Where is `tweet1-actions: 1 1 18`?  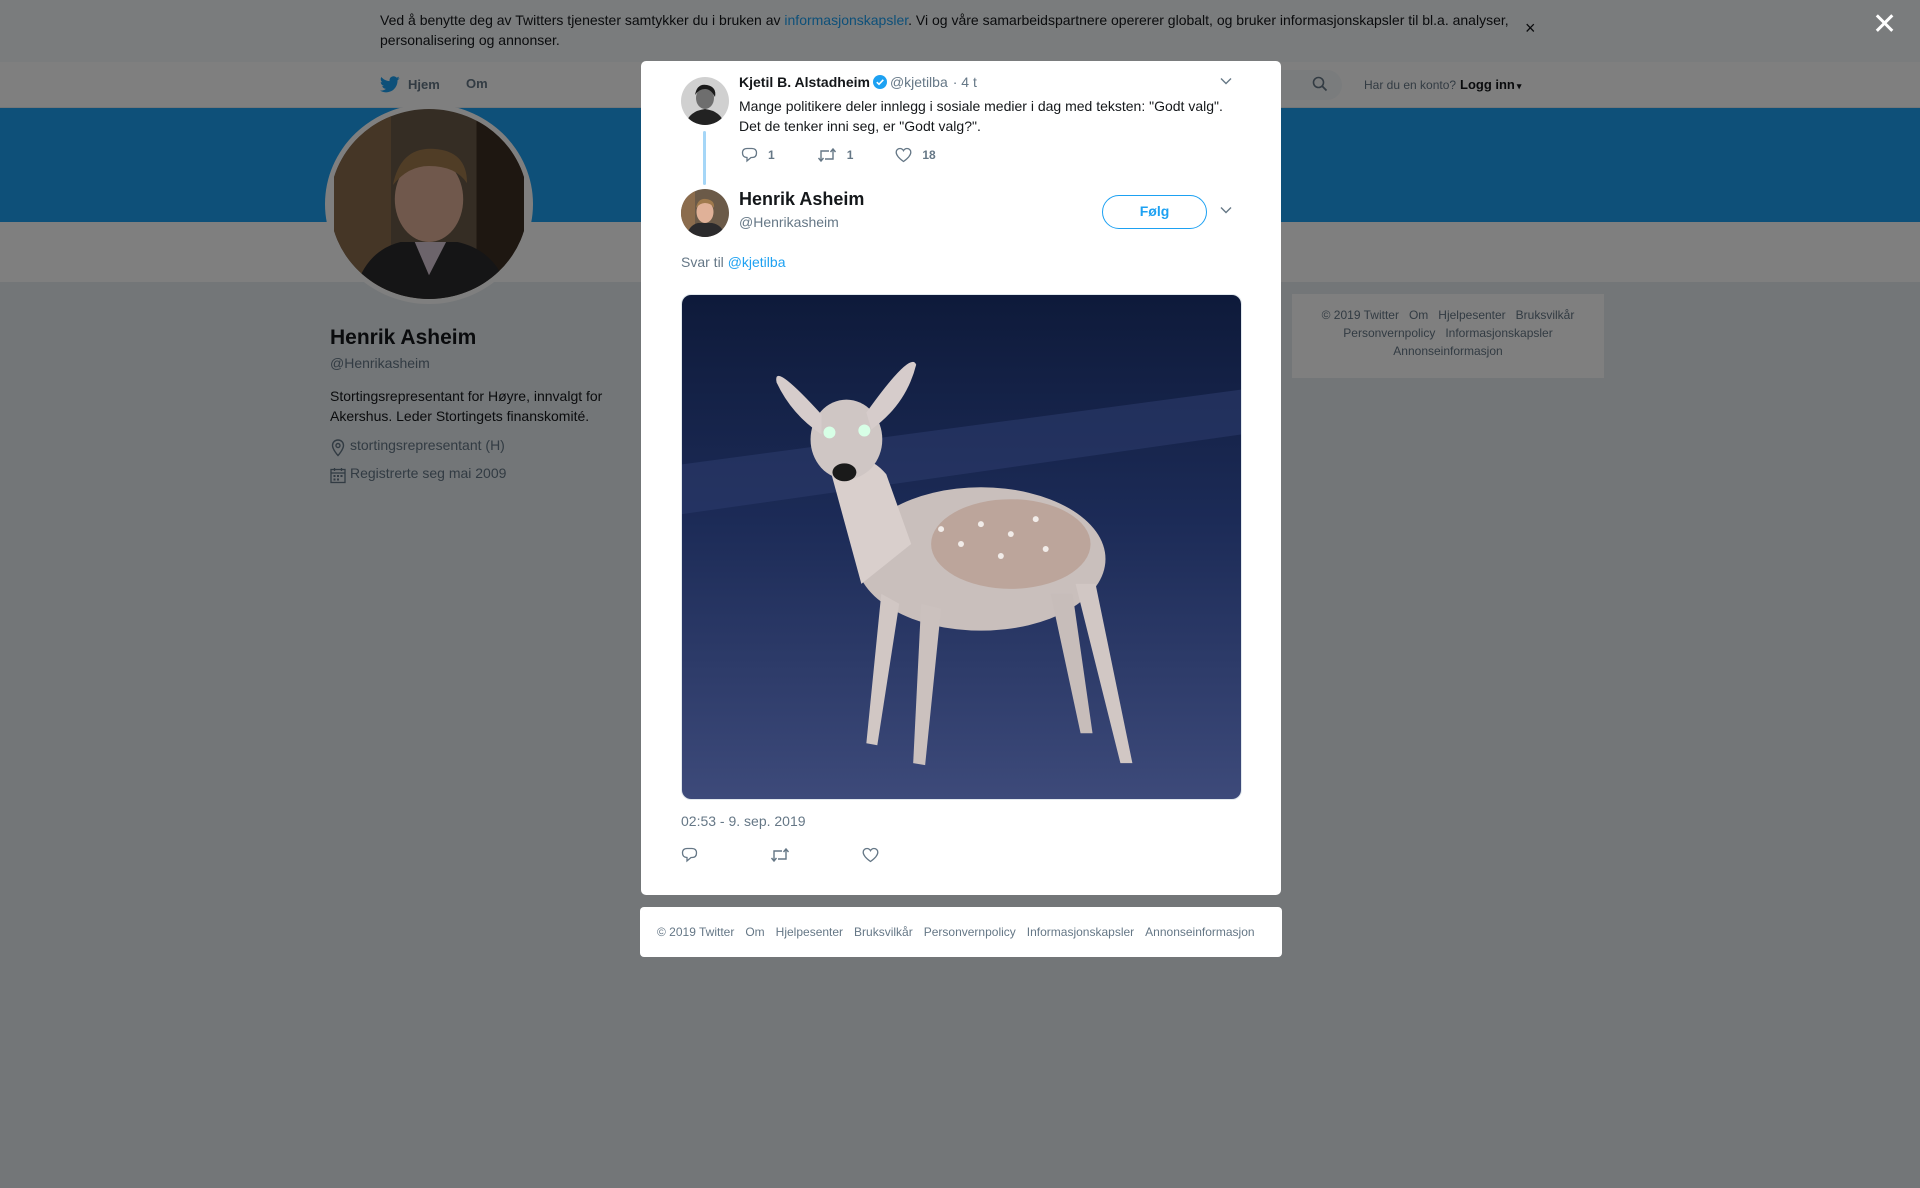 tweet1-actions: 1 1 18 is located at coordinates (859, 155).